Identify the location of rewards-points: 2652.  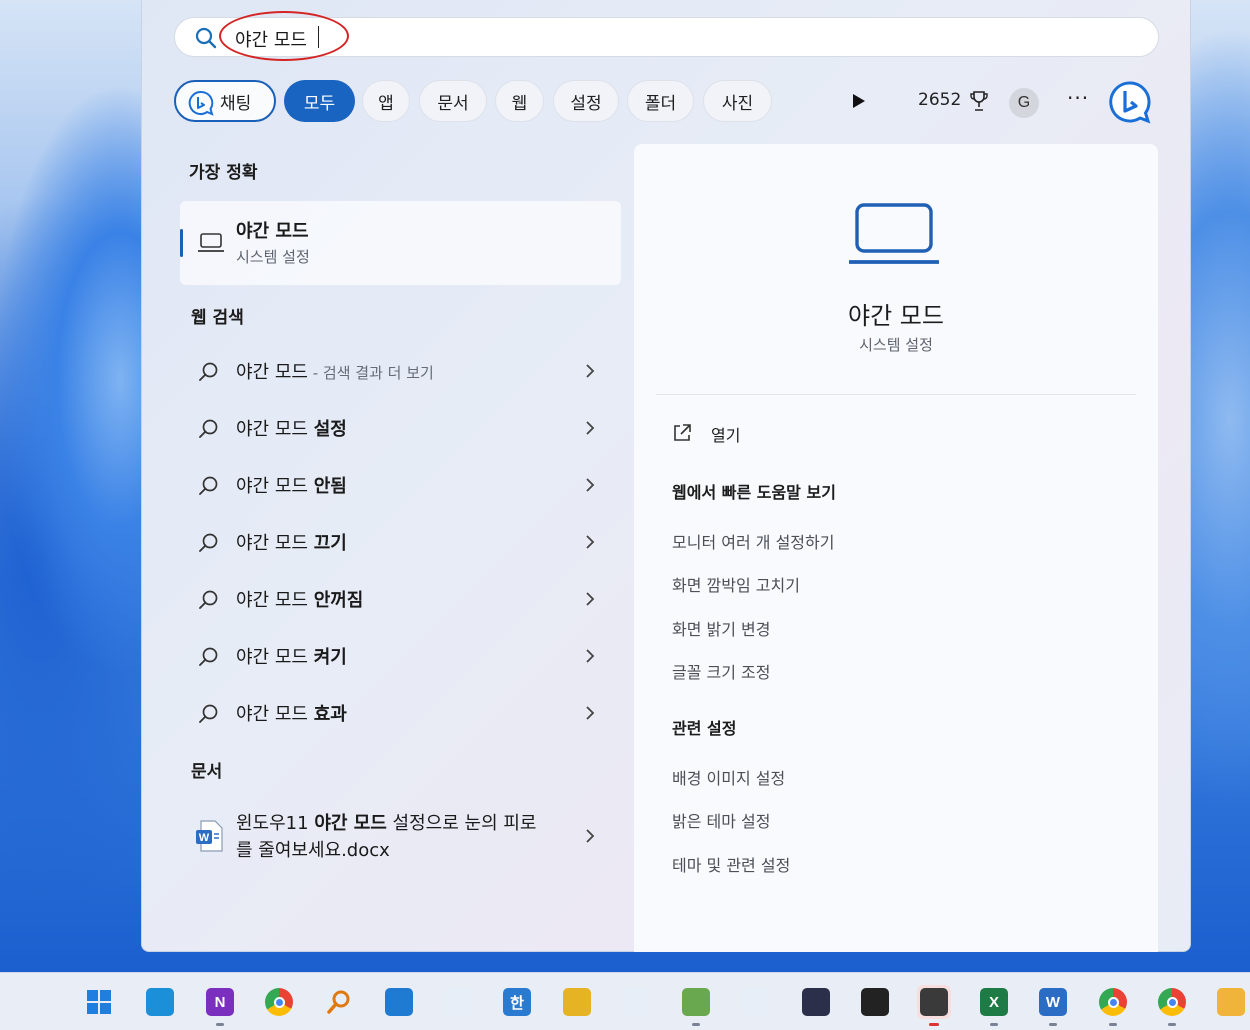
(939, 100).